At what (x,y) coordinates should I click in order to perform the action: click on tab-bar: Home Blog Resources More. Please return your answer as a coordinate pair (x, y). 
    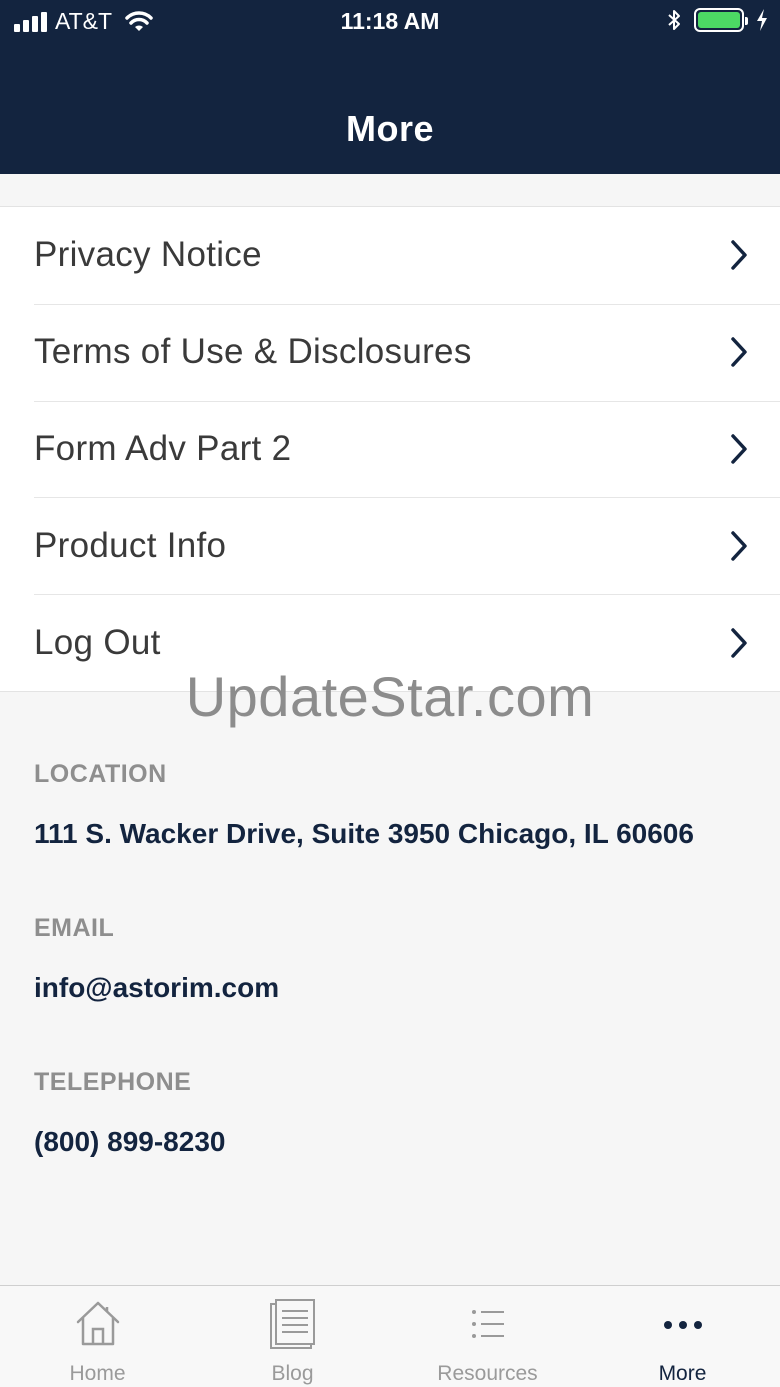
    Looking at the image, I should click on (390, 1336).